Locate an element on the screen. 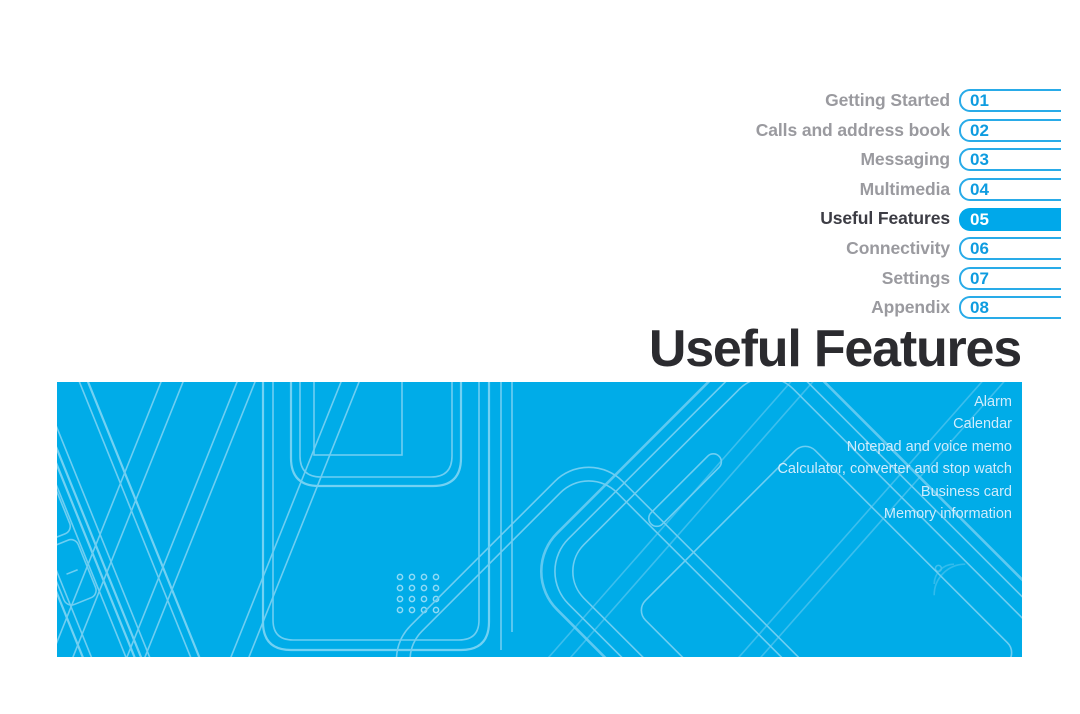 This screenshot has width=1080, height=714. banner-contents-item: Alarm is located at coordinates (993, 402).